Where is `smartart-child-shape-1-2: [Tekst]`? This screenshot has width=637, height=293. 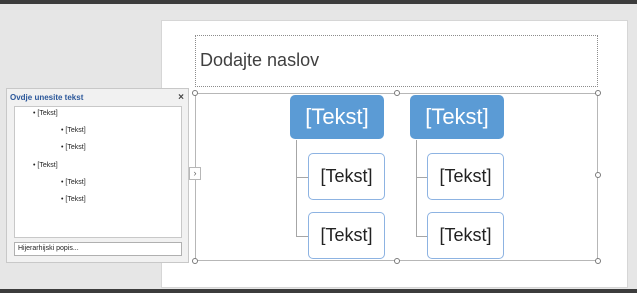
smartart-child-shape-1-2: [Tekst] is located at coordinates (346, 235).